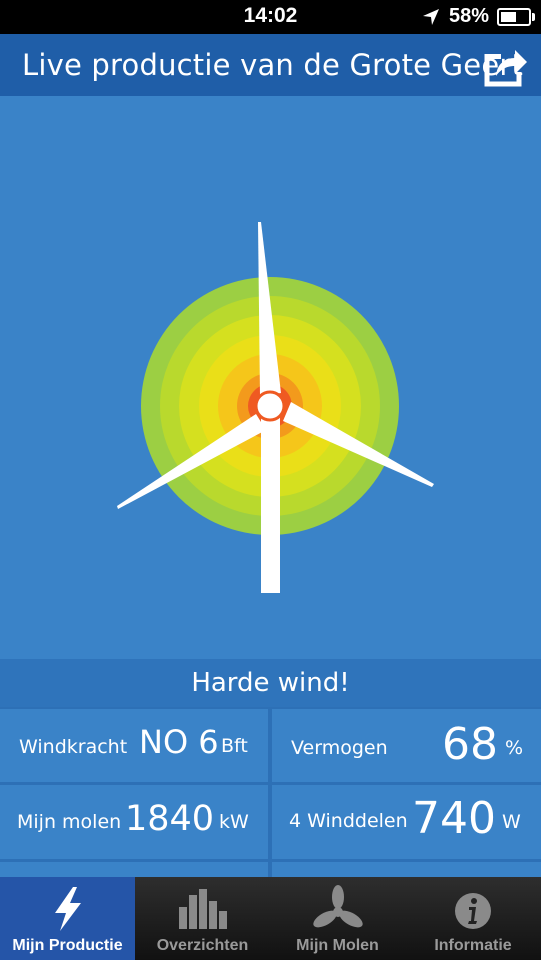  Describe the element at coordinates (270, 683) in the screenshot. I see `wind-status: Harde wind!` at that location.